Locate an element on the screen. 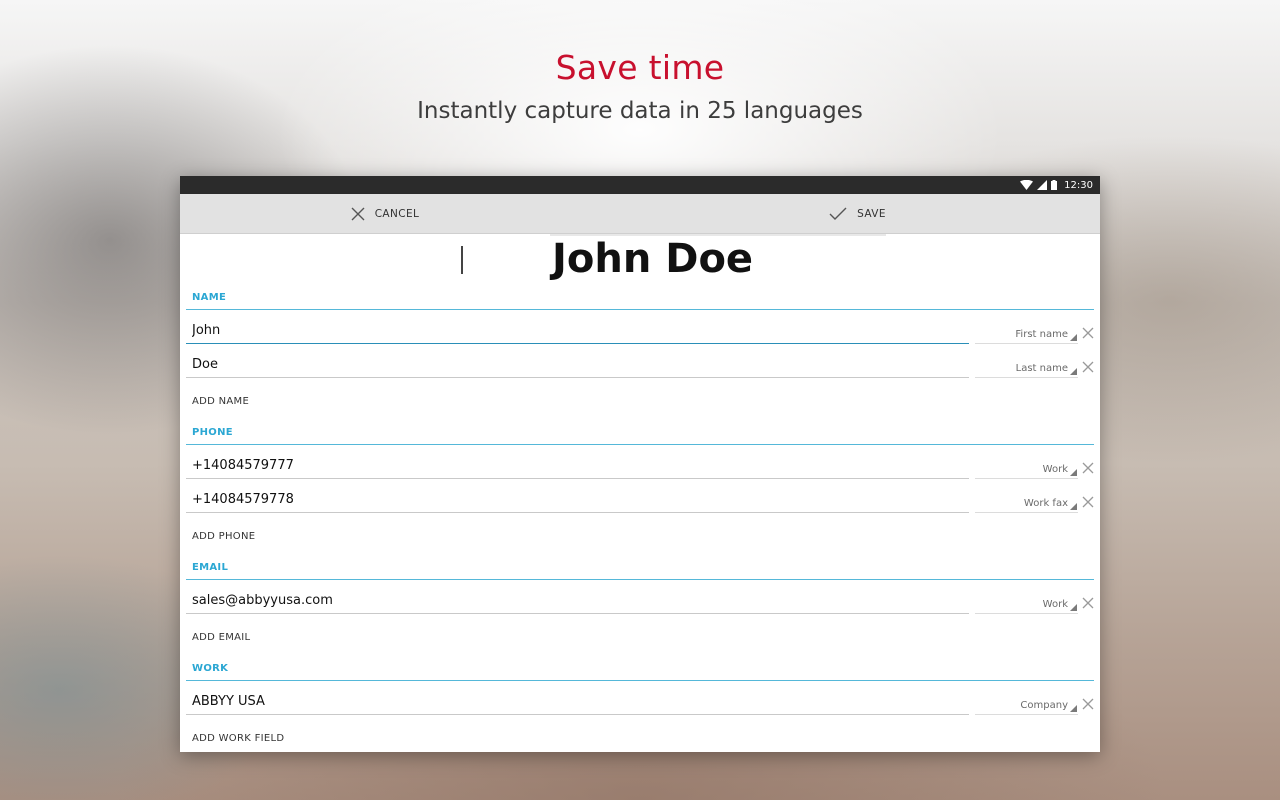  phone-1-type-select: Work is located at coordinates (1026, 469).